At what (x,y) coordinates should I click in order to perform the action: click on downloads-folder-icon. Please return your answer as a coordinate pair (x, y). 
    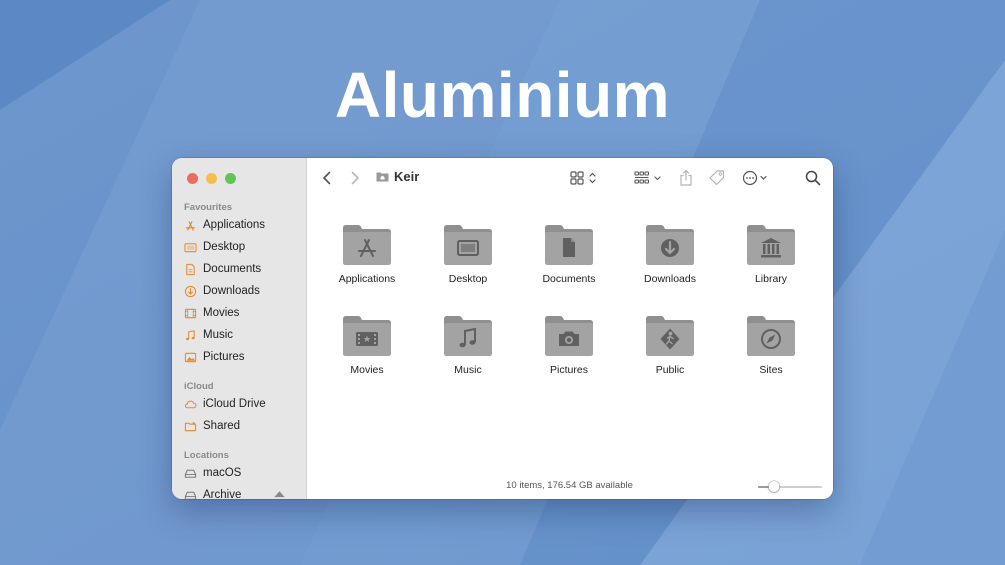
    Looking at the image, I should click on (670, 245).